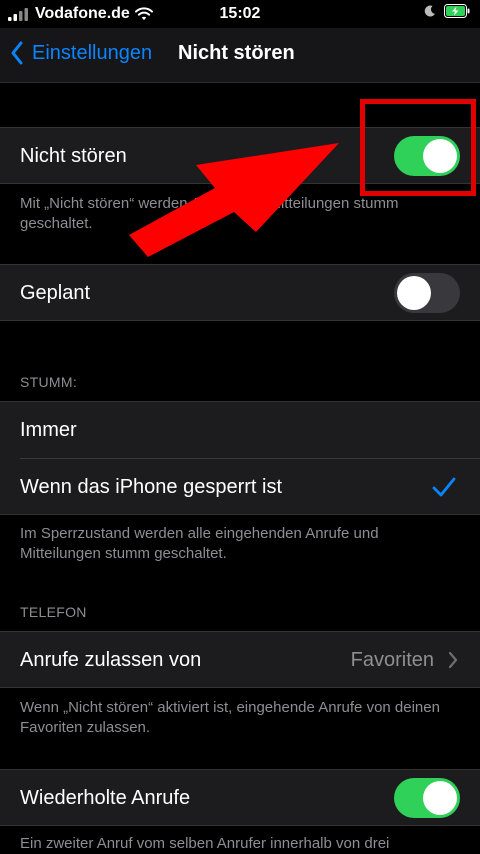 This screenshot has width=480, height=854. I want to click on silence-section-header: STUMM:, so click(49, 382).